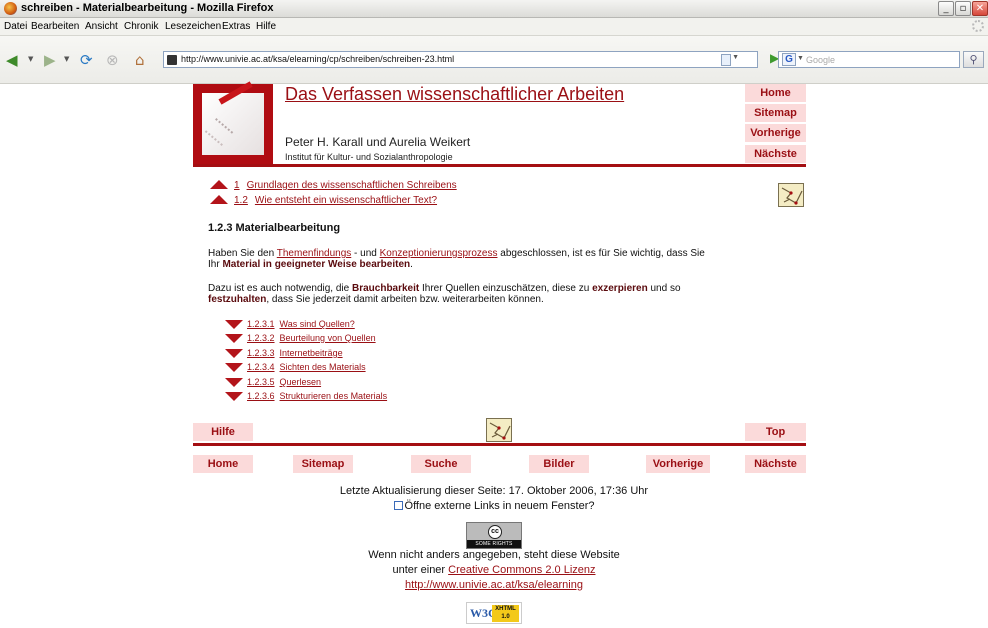  I want to click on creative-commons-badge: cc SOME RIGHTS RESERVED, so click(494, 538).